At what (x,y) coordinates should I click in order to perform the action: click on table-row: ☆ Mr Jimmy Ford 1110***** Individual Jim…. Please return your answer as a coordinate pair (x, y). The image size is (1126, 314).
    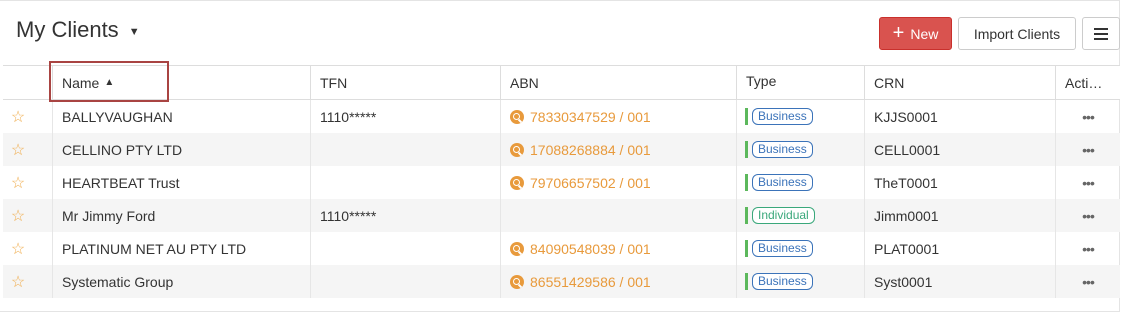
    Looking at the image, I should click on (561, 215).